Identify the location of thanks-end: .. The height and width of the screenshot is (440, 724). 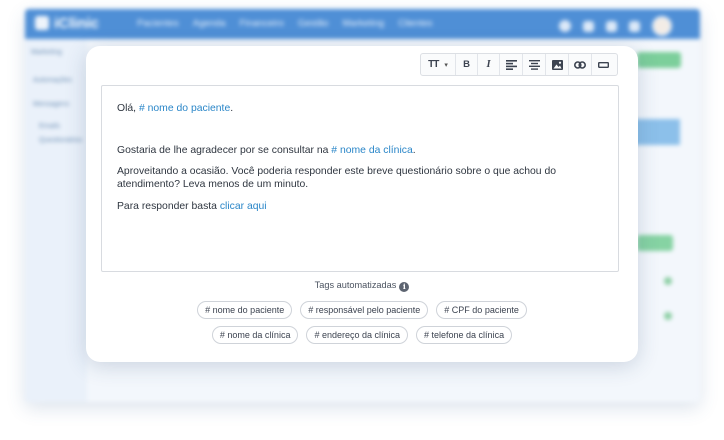
(414, 150).